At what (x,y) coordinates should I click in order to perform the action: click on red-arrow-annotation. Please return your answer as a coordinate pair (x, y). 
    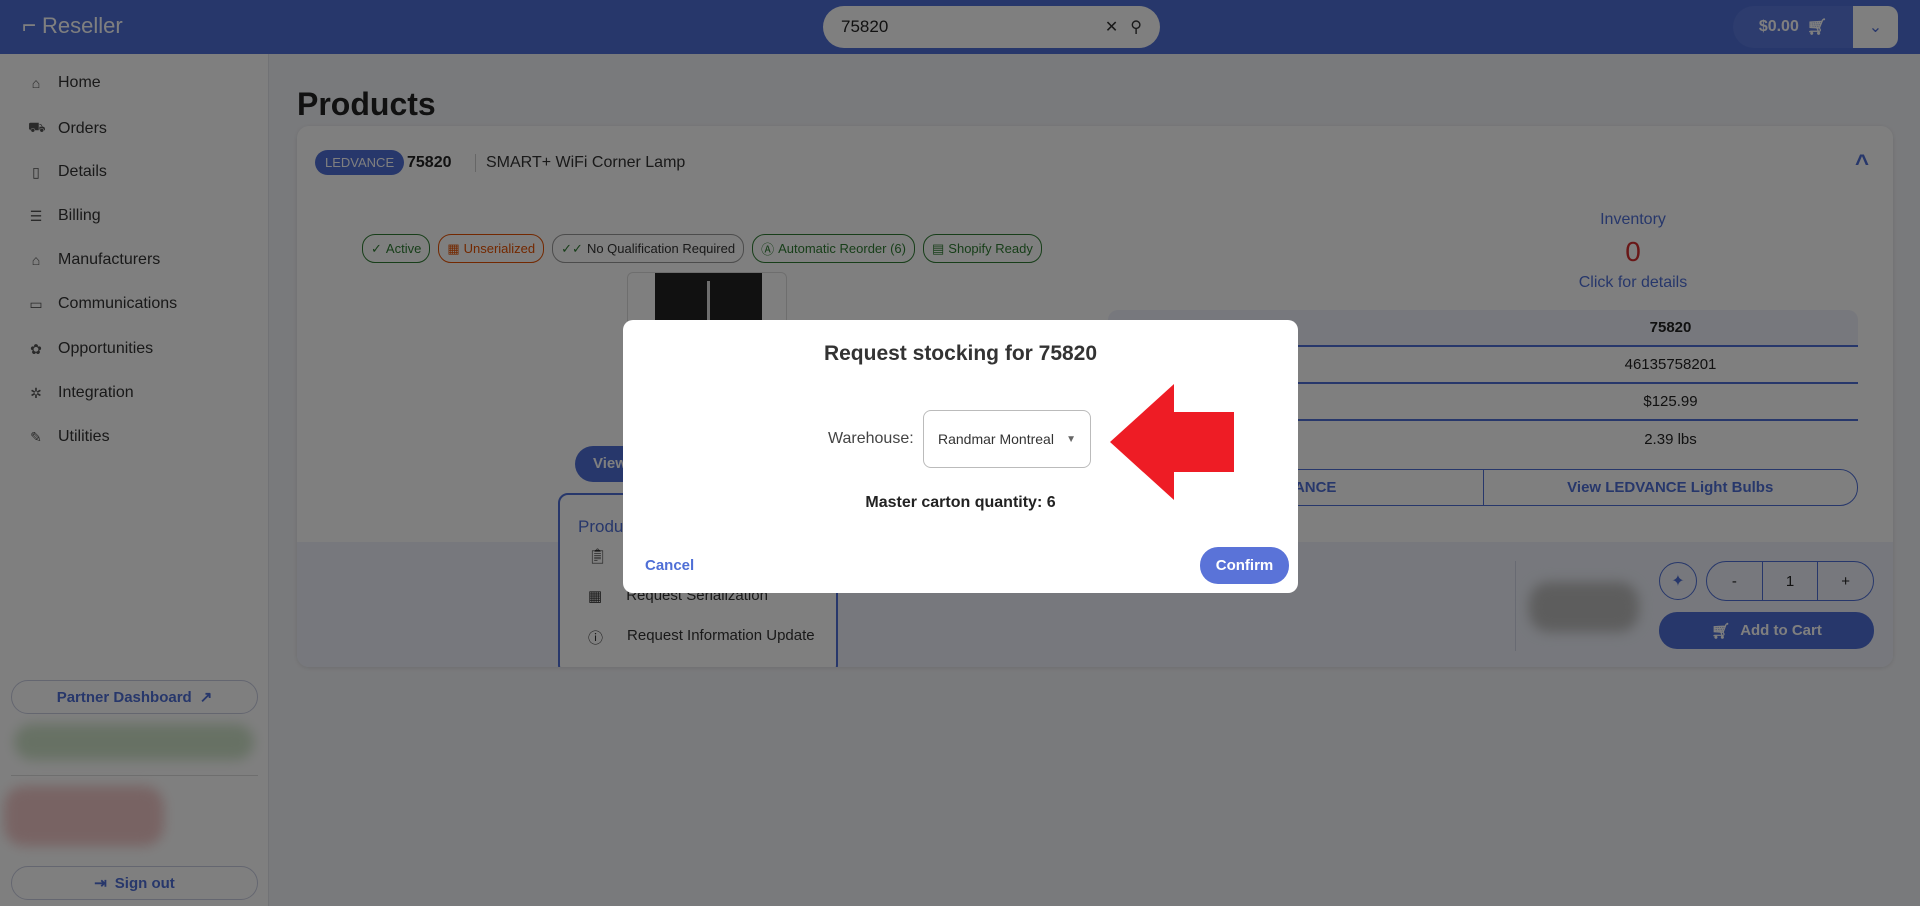
    Looking at the image, I should click on (1172, 442).